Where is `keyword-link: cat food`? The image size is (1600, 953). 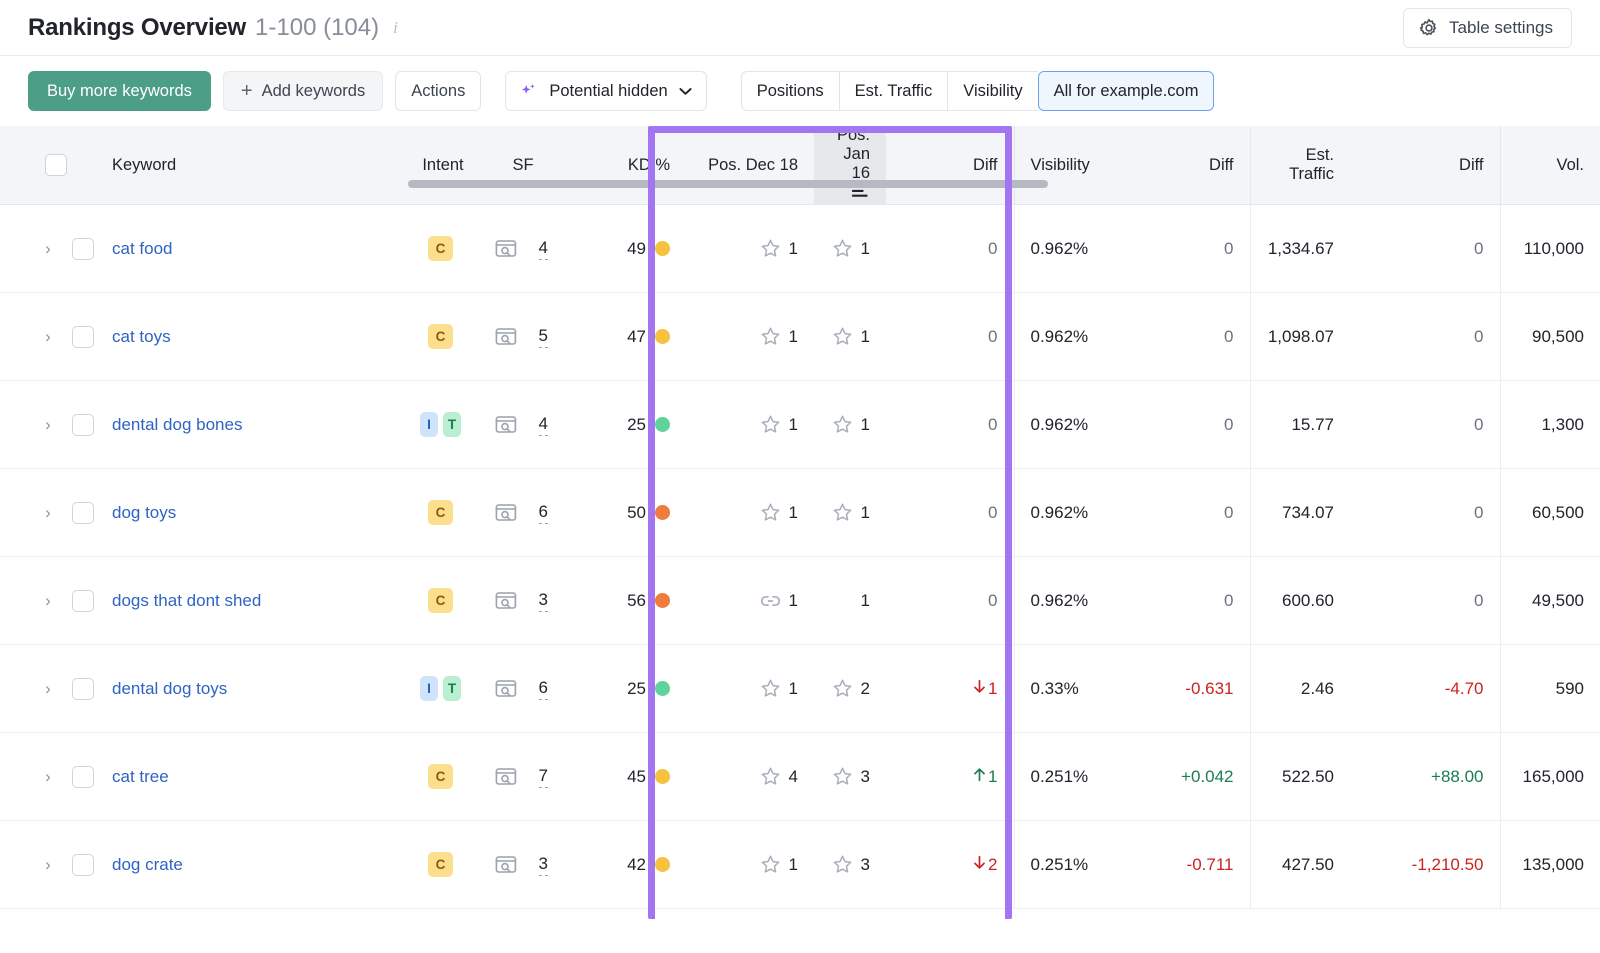
keyword-link: cat food is located at coordinates (142, 248).